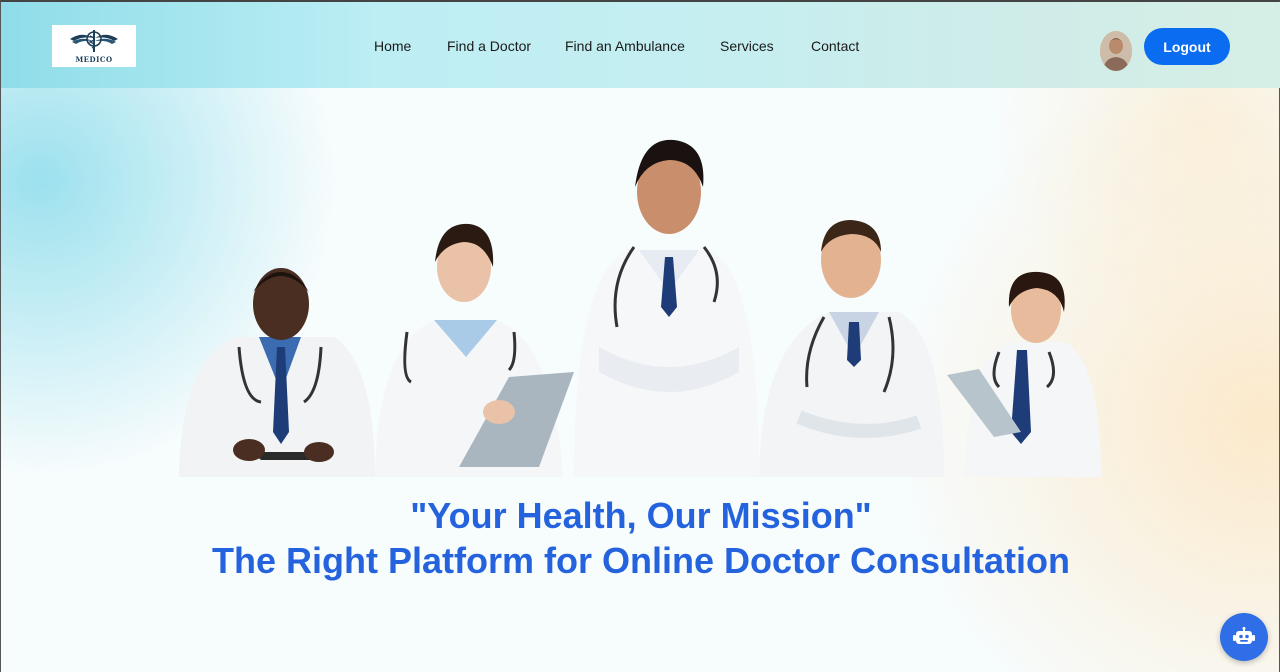 This screenshot has width=1280, height=672. Describe the element at coordinates (641, 515) in the screenshot. I see `hero-tagline: "Your Health, Our Mission"` at that location.